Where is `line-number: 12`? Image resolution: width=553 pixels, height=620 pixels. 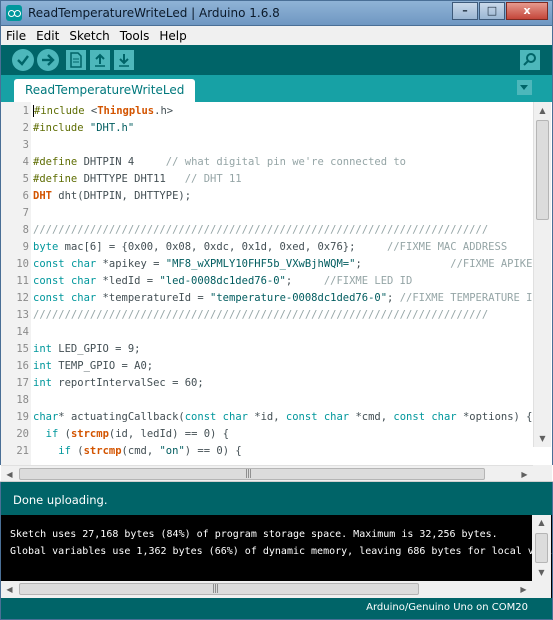
line-number: 12 is located at coordinates (22, 298).